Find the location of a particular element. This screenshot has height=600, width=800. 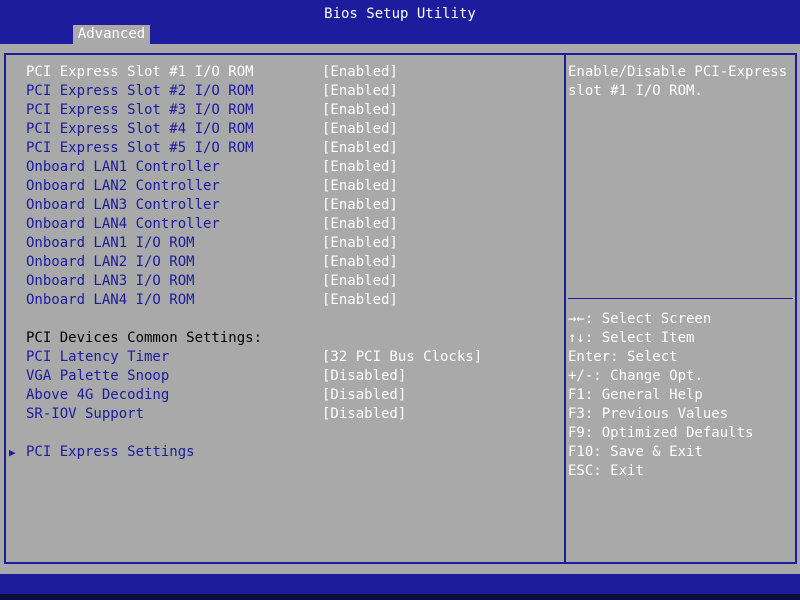

setting-vga-palette-snoop: VGA Palette Snoop is located at coordinates (97, 376).